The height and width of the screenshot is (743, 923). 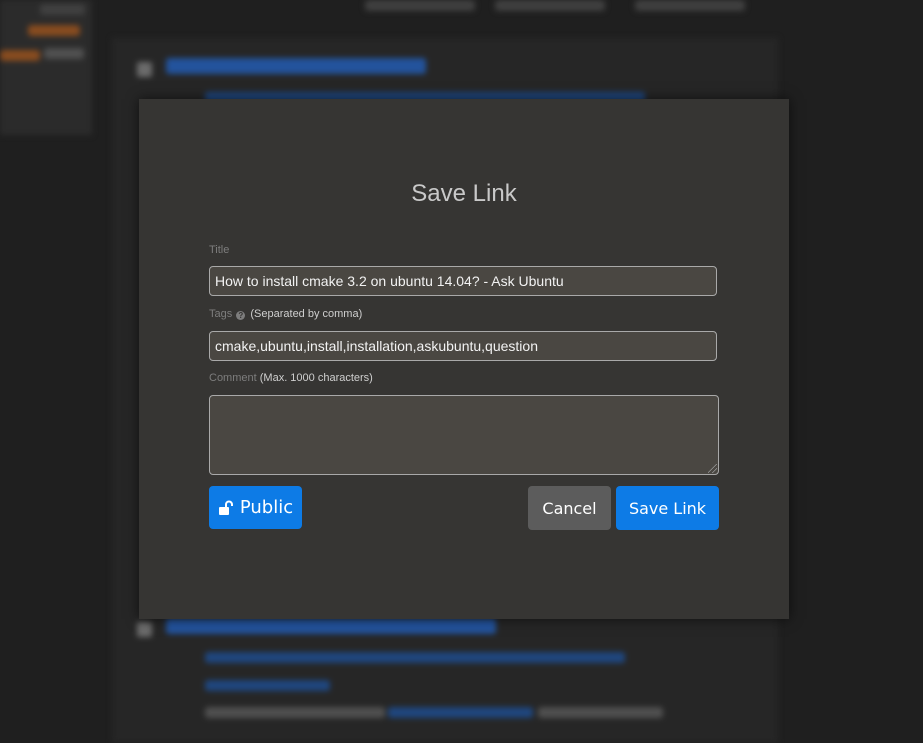 I want to click on unlocked-padlock-icon, so click(x=225, y=507).